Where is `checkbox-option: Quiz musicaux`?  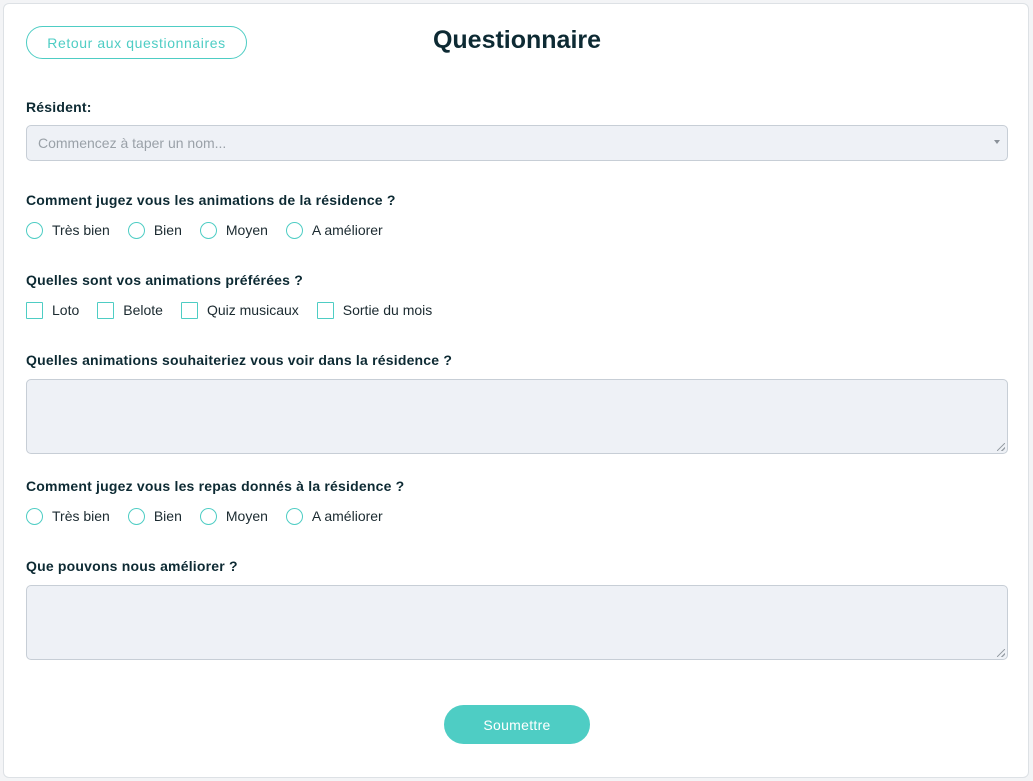
checkbox-option: Quiz musicaux is located at coordinates (239, 310).